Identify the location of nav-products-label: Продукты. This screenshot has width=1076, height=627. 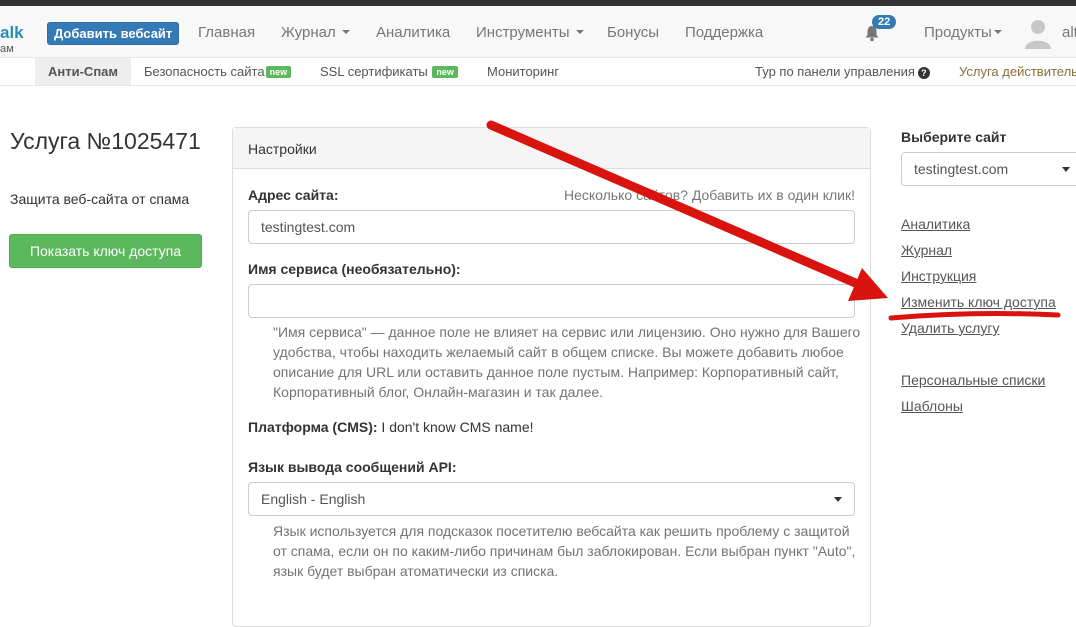
(958, 32).